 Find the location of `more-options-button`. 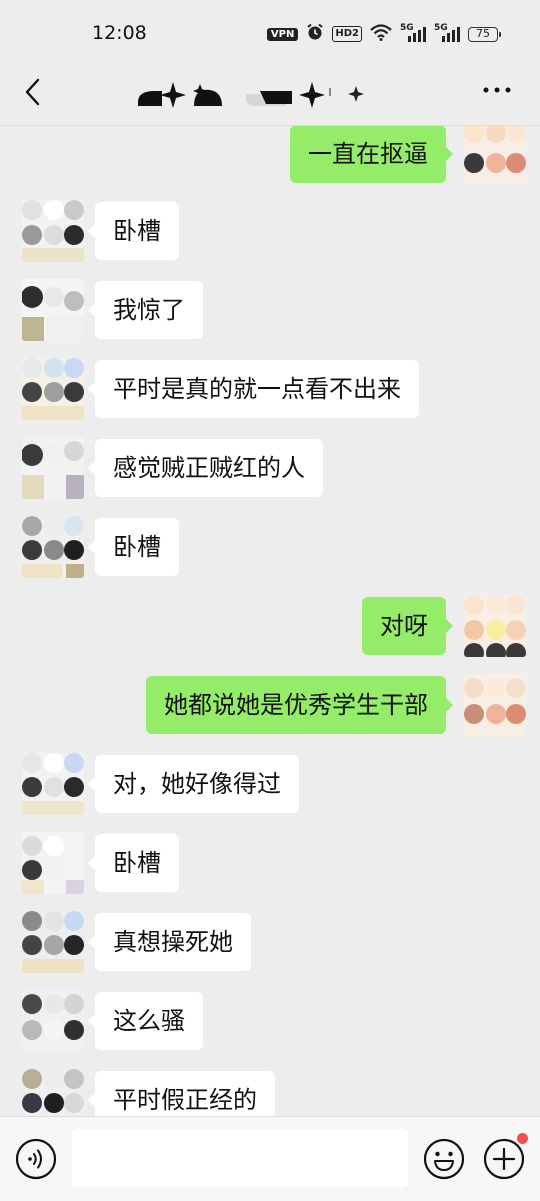

more-options-button is located at coordinates (497, 90).